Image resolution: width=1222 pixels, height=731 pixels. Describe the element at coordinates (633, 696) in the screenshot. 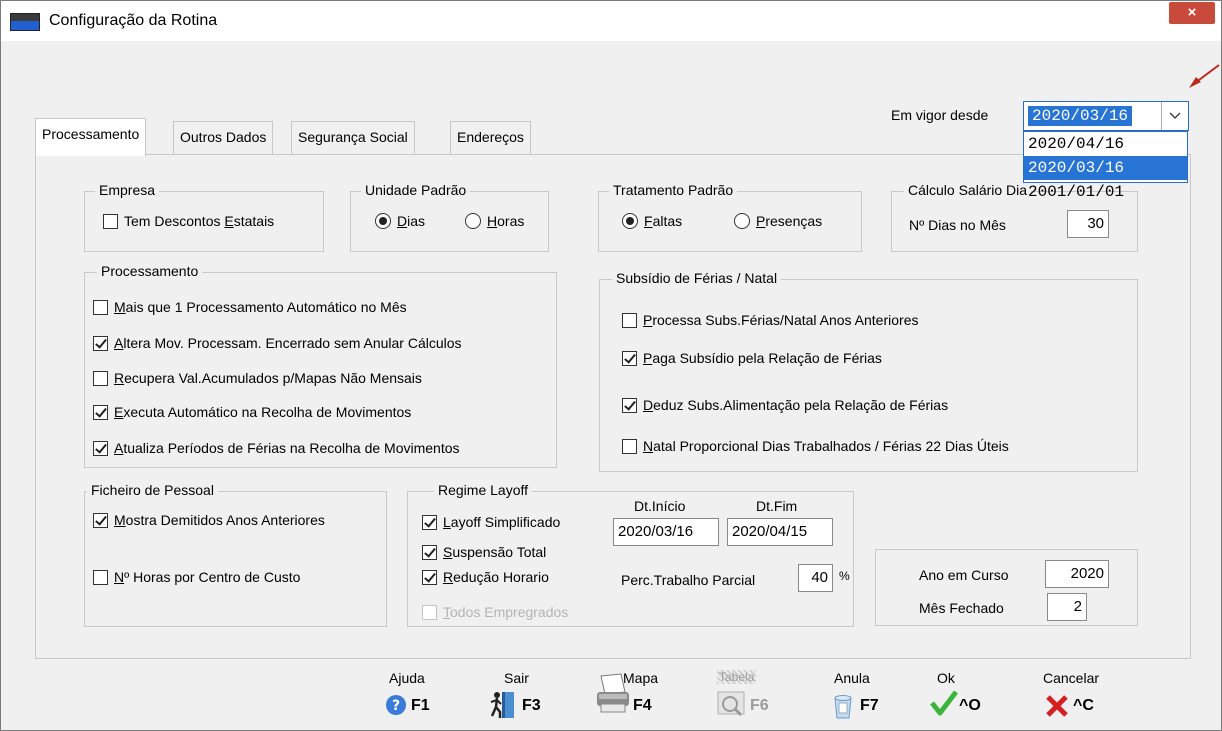

I see `mapa-button: Mapa F4` at that location.